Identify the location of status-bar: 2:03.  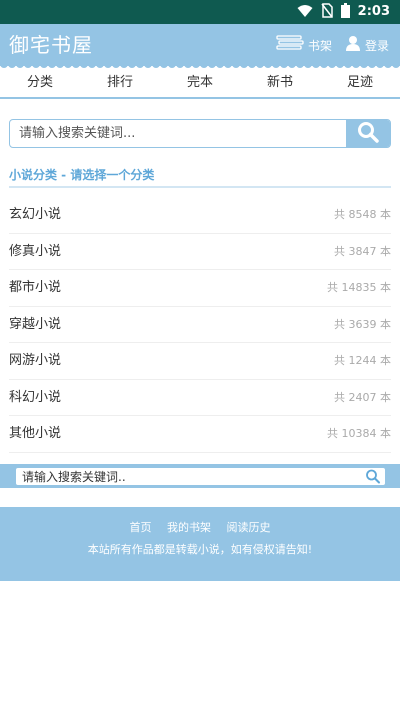
(200, 12).